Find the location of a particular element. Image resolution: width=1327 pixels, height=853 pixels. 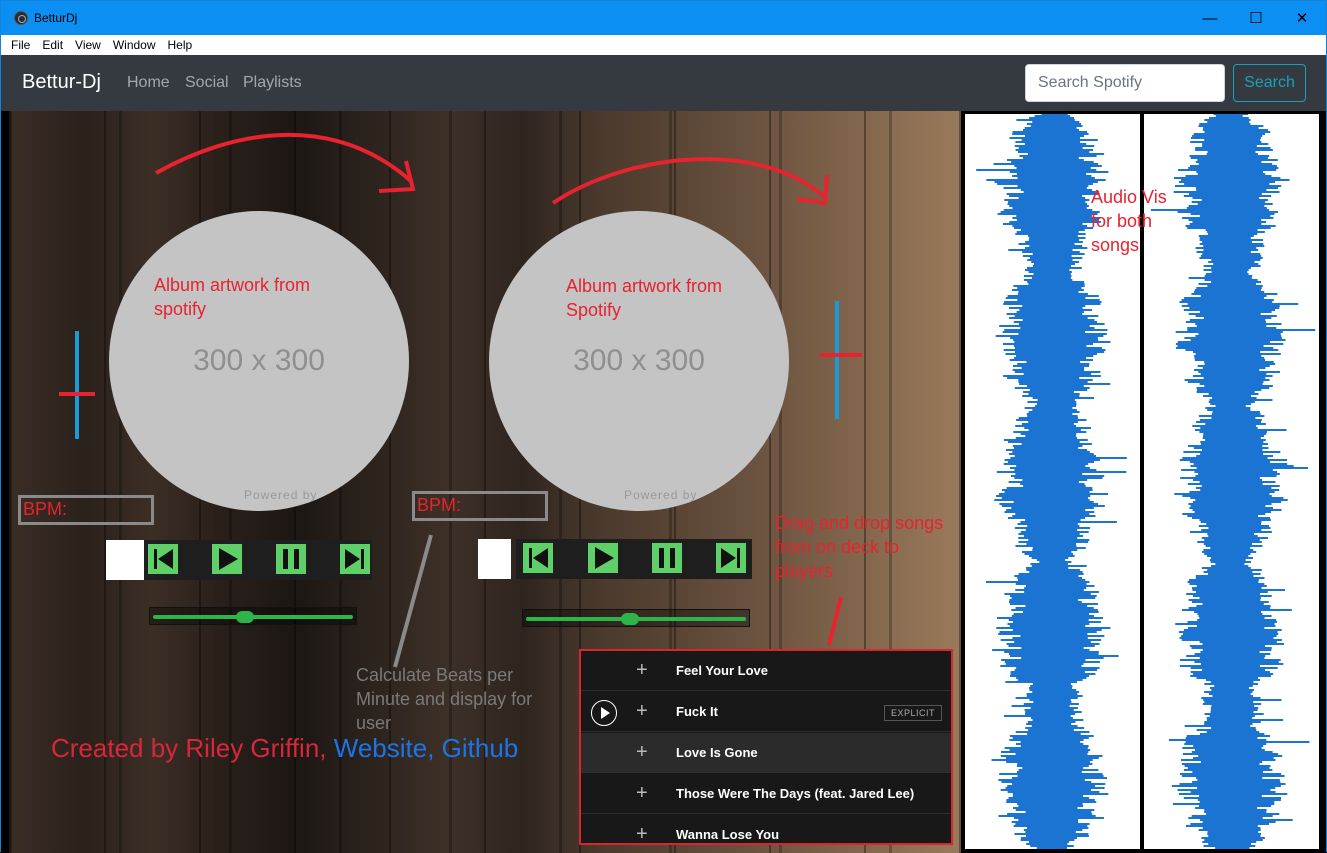

explicit-badge: EXPLICIT is located at coordinates (913, 713).